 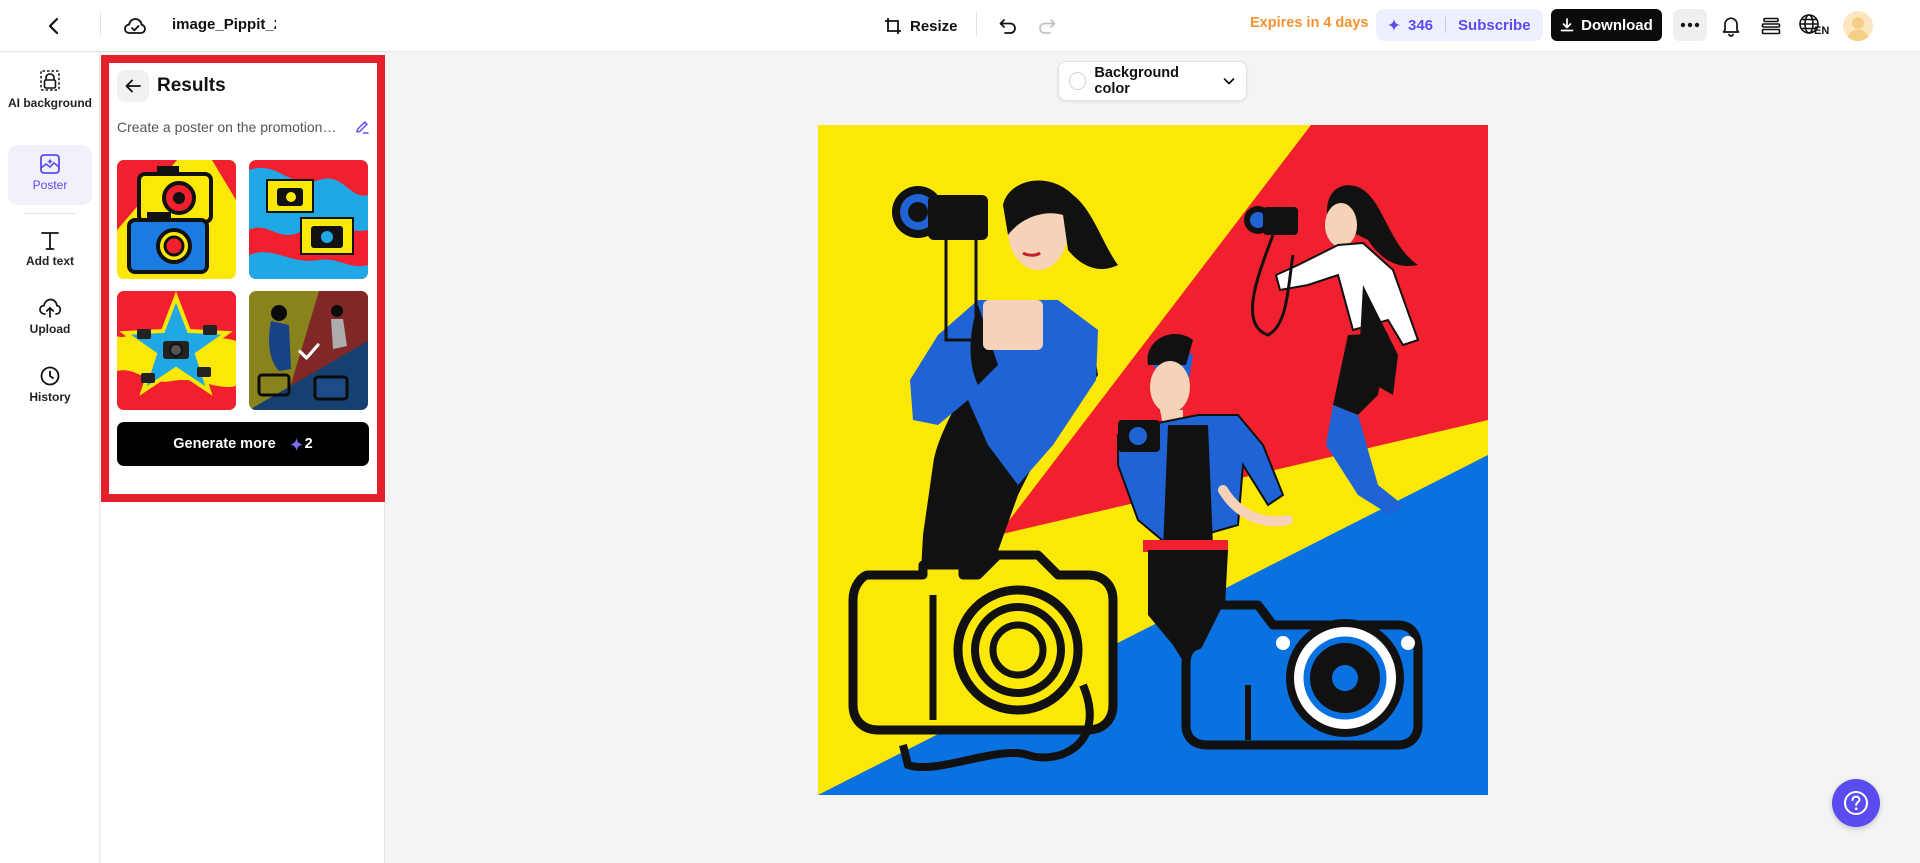 What do you see at coordinates (1309, 23) in the screenshot?
I see `expiry-notice: Expires in 4 days` at bounding box center [1309, 23].